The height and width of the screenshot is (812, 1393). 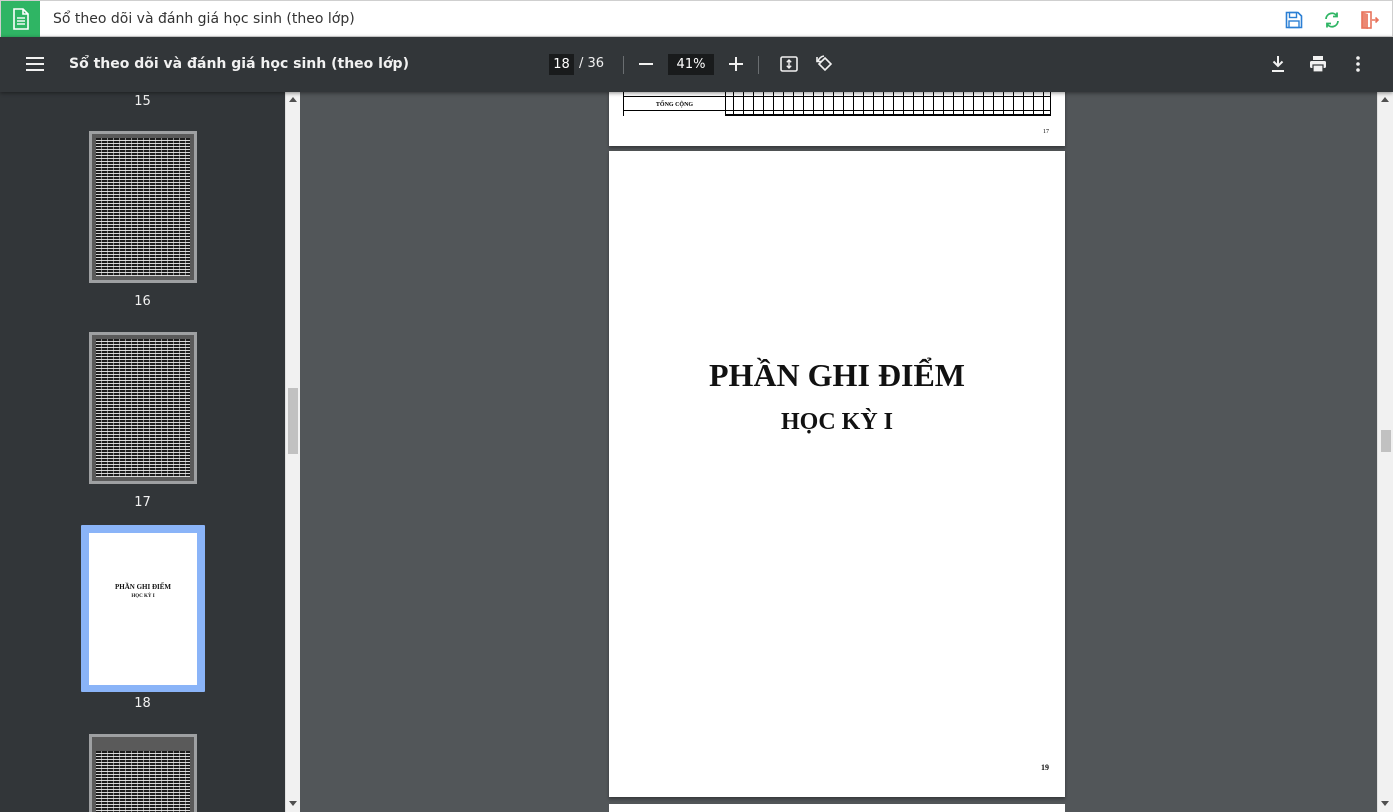 What do you see at coordinates (142, 301) in the screenshot?
I see `thumbnail-label: 16` at bounding box center [142, 301].